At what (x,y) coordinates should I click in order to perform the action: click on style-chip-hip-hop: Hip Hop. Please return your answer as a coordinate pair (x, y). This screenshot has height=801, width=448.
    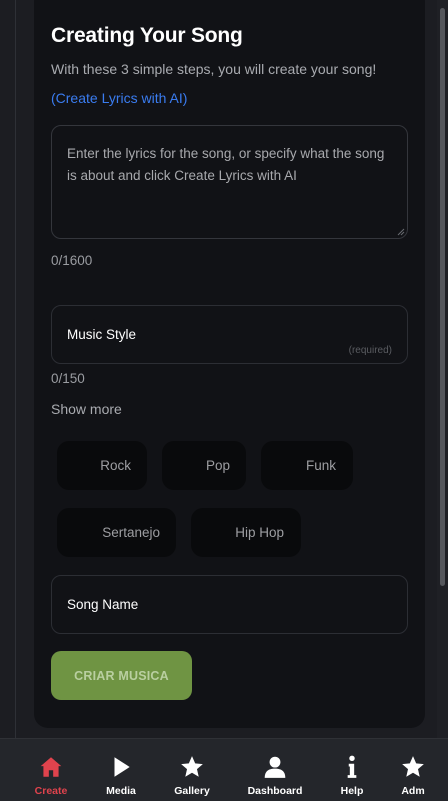
    Looking at the image, I should click on (246, 532).